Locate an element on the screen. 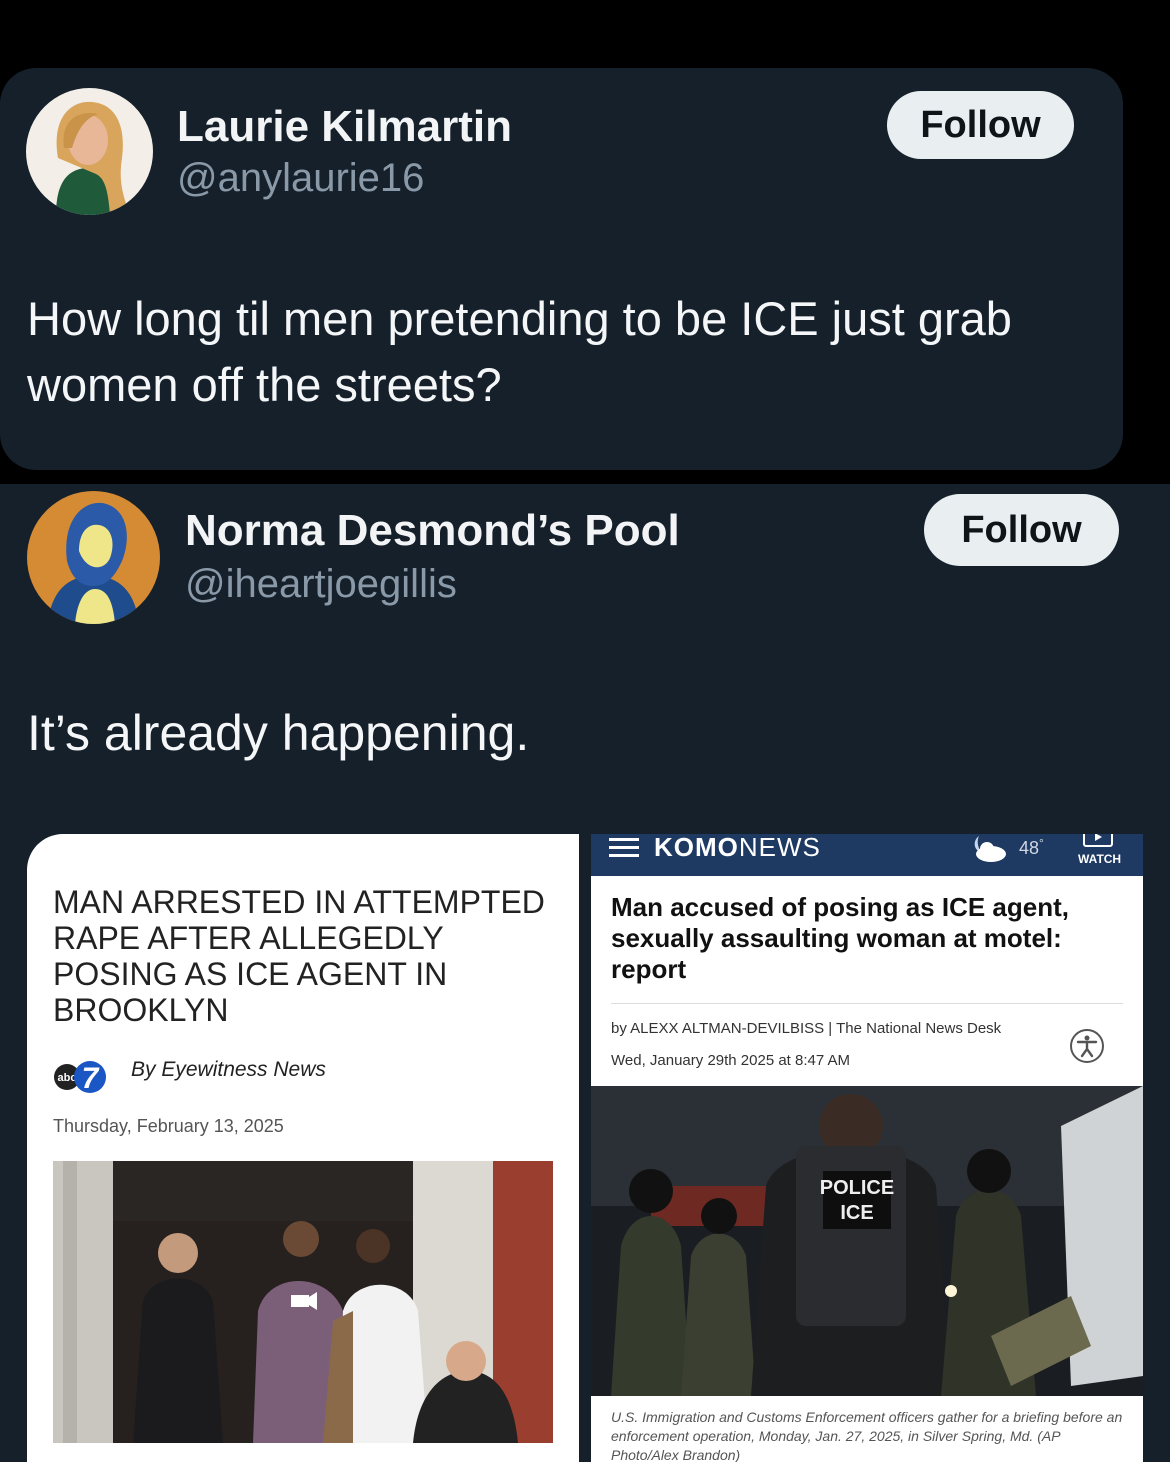  accessibility-icon is located at coordinates (1087, 1046).